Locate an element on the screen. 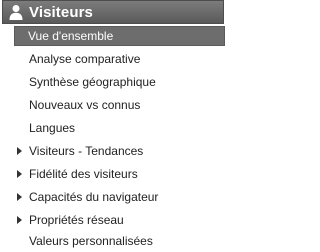 Image resolution: width=320 pixels, height=252 pixels. menu-item-fidelite-visiteurs: Fidélité des visiteurs is located at coordinates (120, 174).